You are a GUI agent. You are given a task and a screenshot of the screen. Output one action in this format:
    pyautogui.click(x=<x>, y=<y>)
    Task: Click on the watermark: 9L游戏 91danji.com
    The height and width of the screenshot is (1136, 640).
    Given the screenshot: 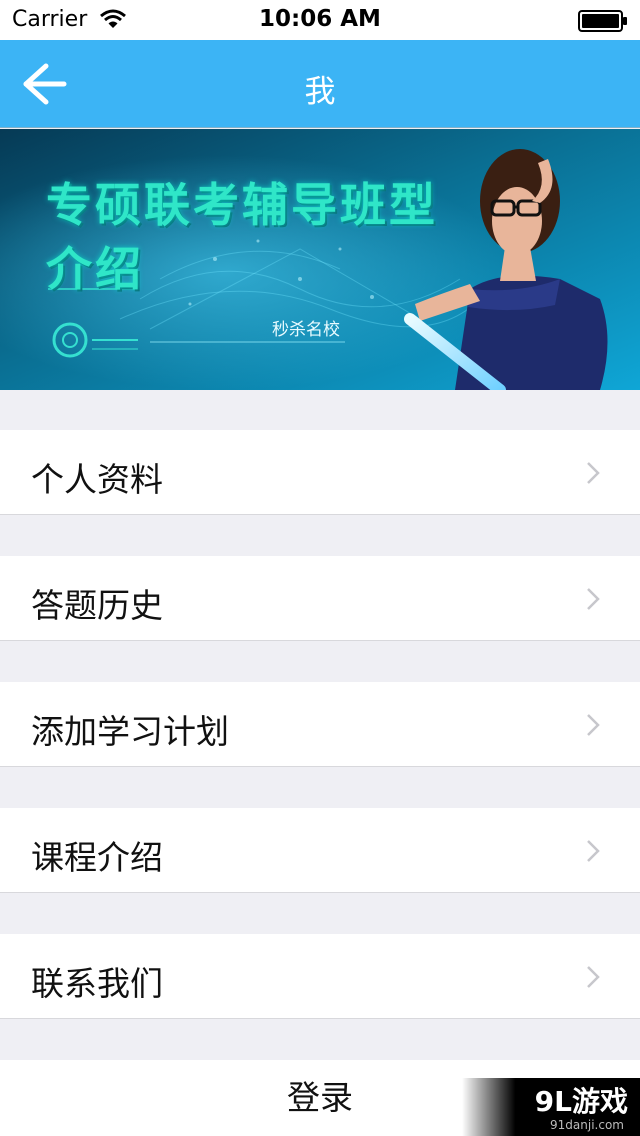 What is the action you would take?
    pyautogui.click(x=551, y=1107)
    